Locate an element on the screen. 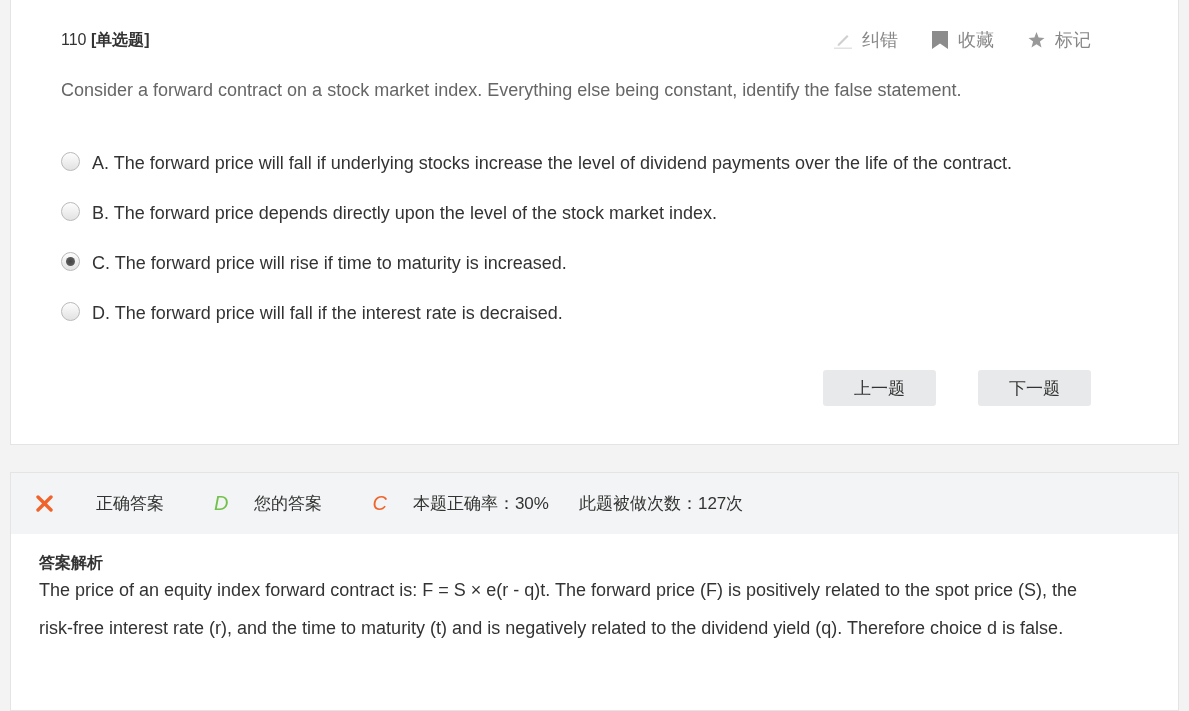  bookmark-icon is located at coordinates (940, 40).